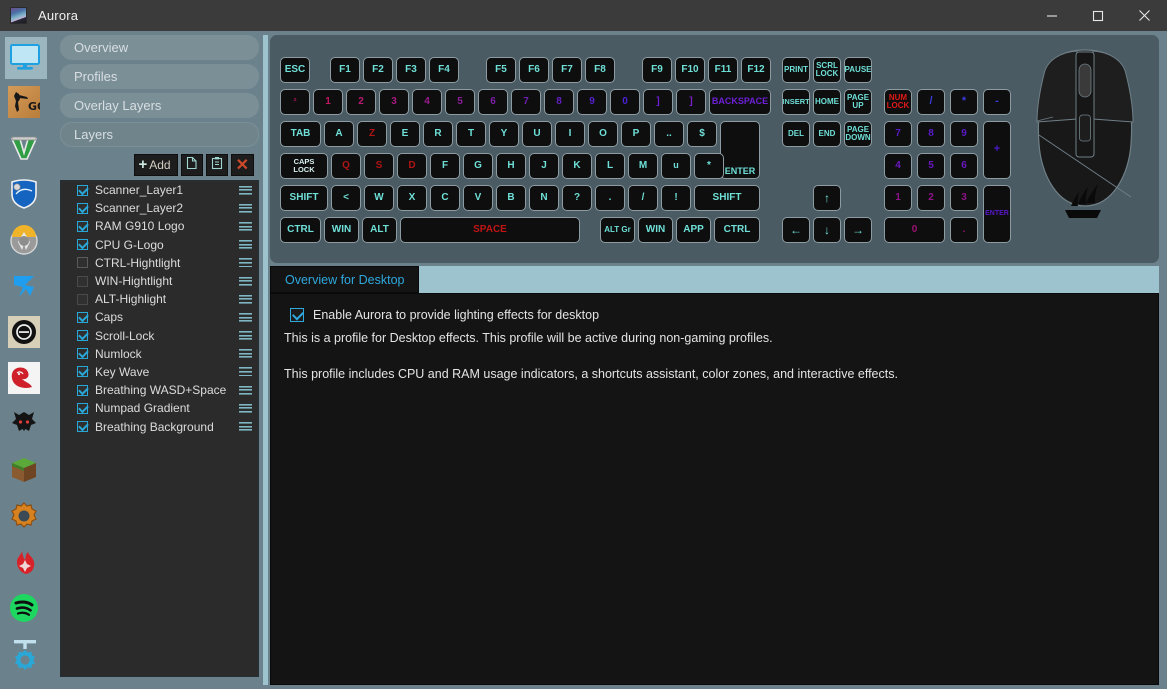 Image resolution: width=1167 pixels, height=689 pixels. What do you see at coordinates (610, 166) in the screenshot?
I see `keyboard-key: L` at bounding box center [610, 166].